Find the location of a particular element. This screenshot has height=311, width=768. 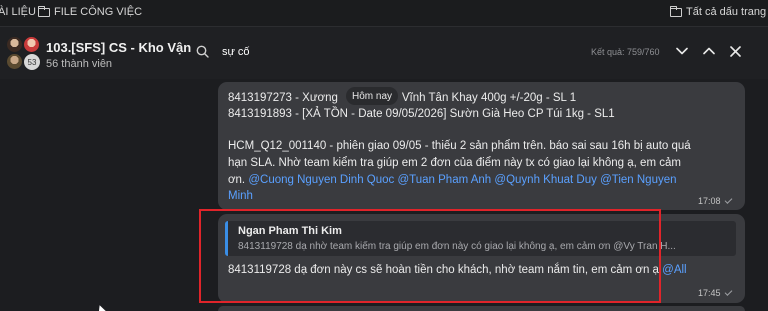

chevron-up-icon is located at coordinates (709, 51).